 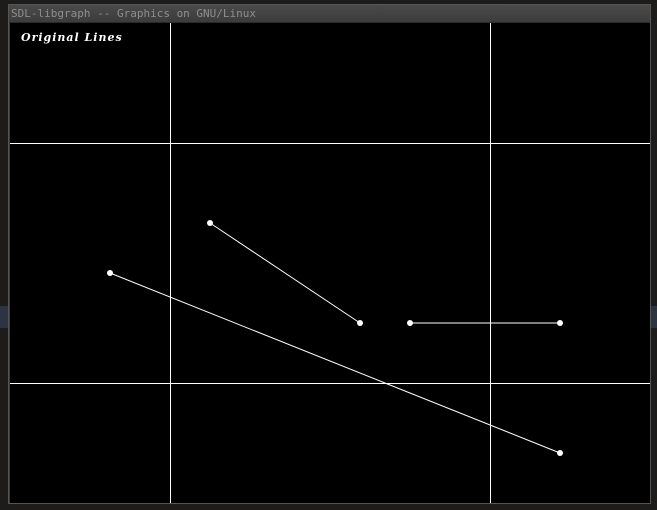 What do you see at coordinates (72, 37) in the screenshot?
I see `canvas-label: Original Lines` at bounding box center [72, 37].